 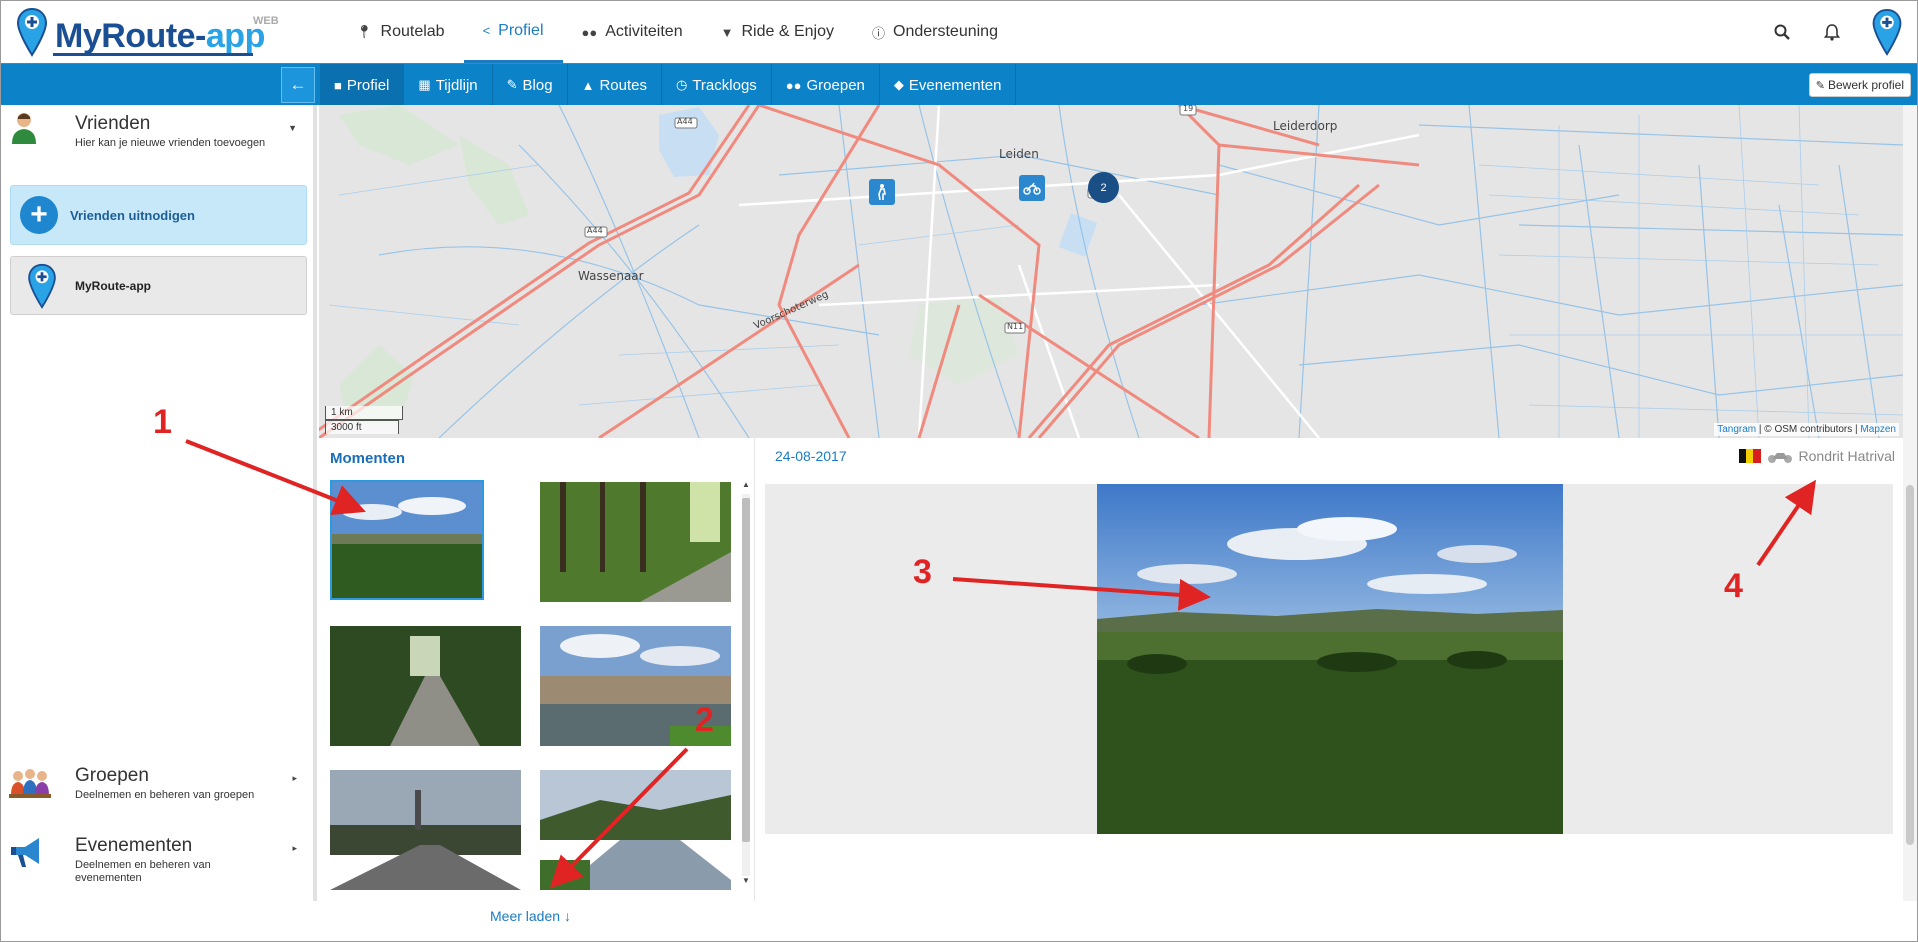 I want to click on page-scrollbar, so click(x=1910, y=503).